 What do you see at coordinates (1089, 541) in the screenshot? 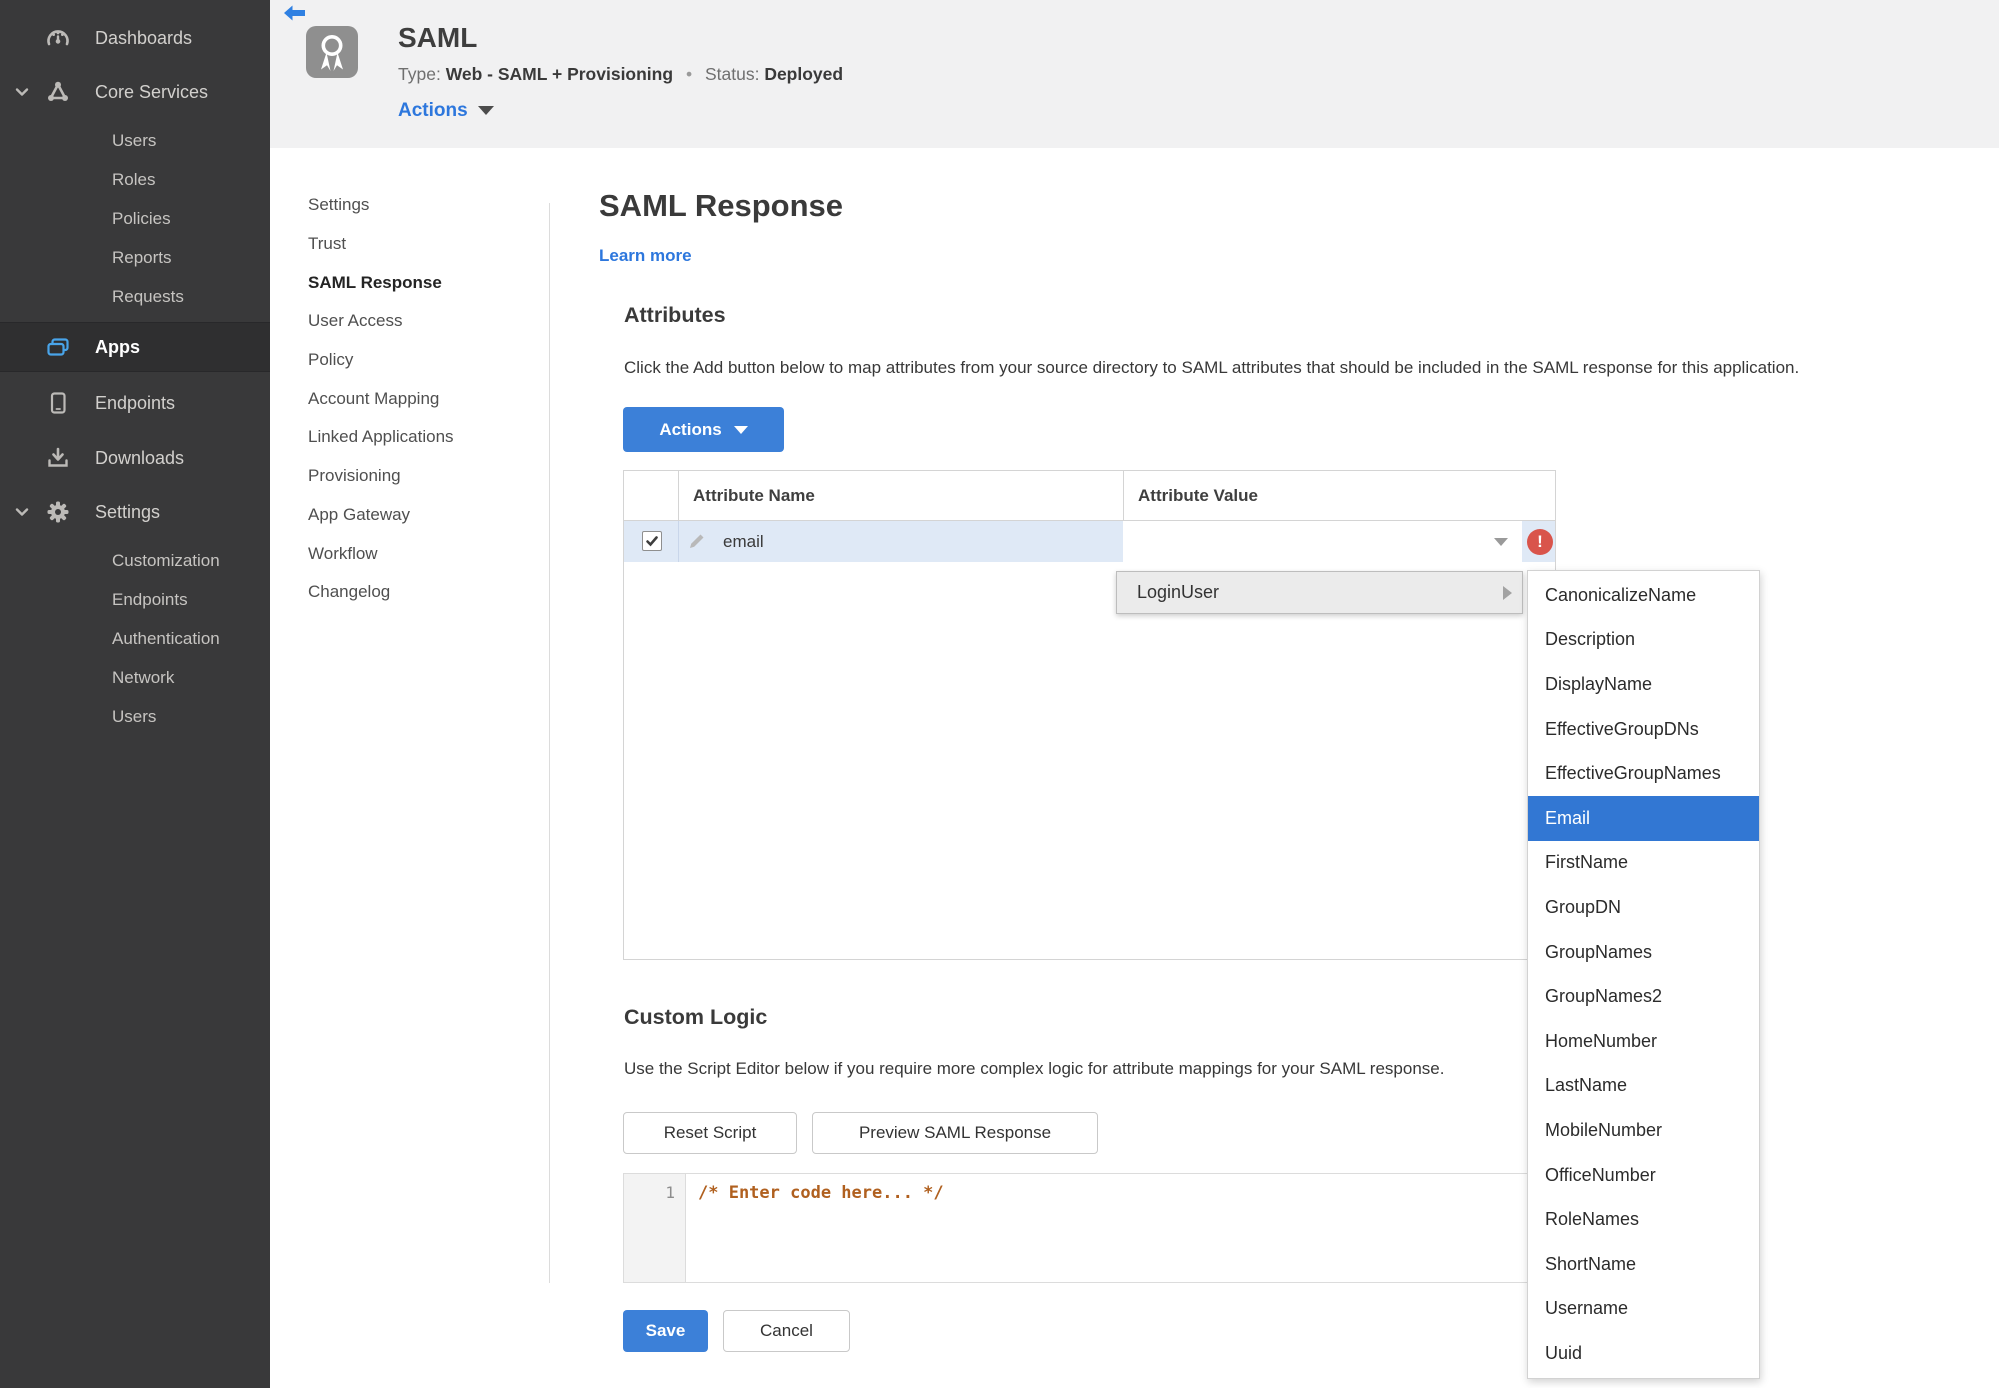
I see `table-row: email !` at bounding box center [1089, 541].